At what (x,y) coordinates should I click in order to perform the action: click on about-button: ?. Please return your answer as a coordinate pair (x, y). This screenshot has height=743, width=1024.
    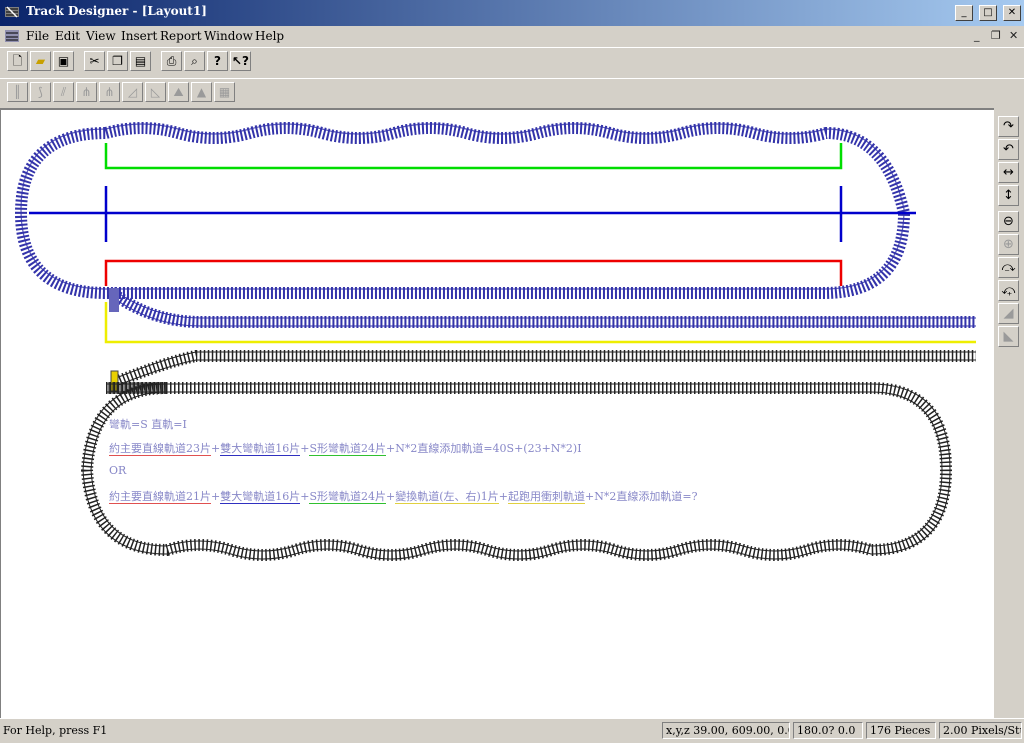
    Looking at the image, I should click on (217, 61).